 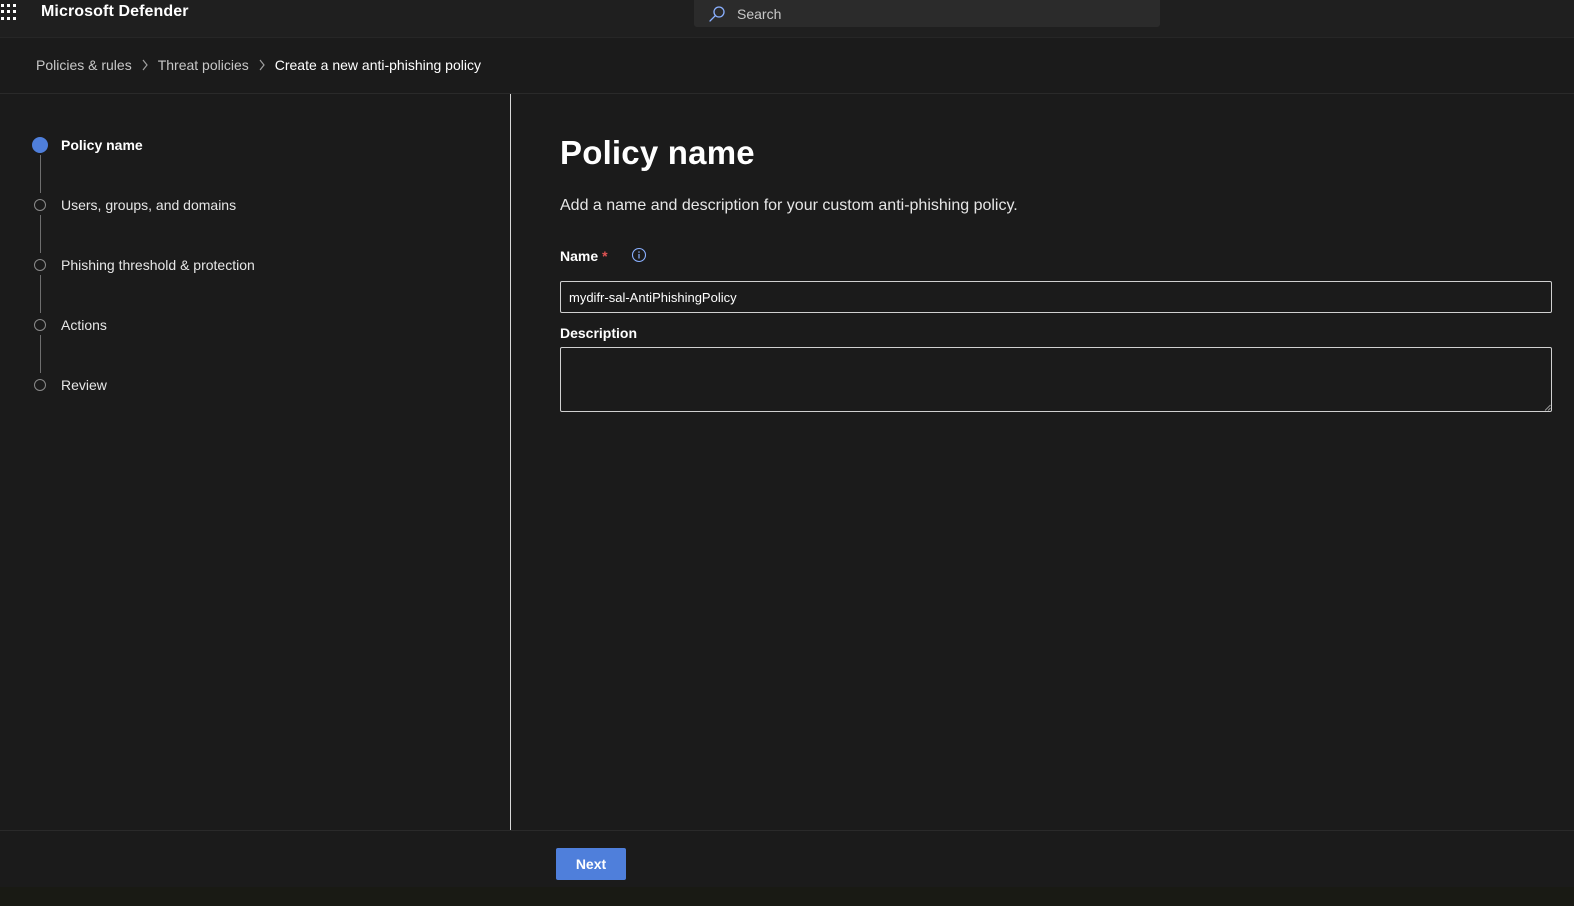 I want to click on step-review: Review, so click(x=70, y=385).